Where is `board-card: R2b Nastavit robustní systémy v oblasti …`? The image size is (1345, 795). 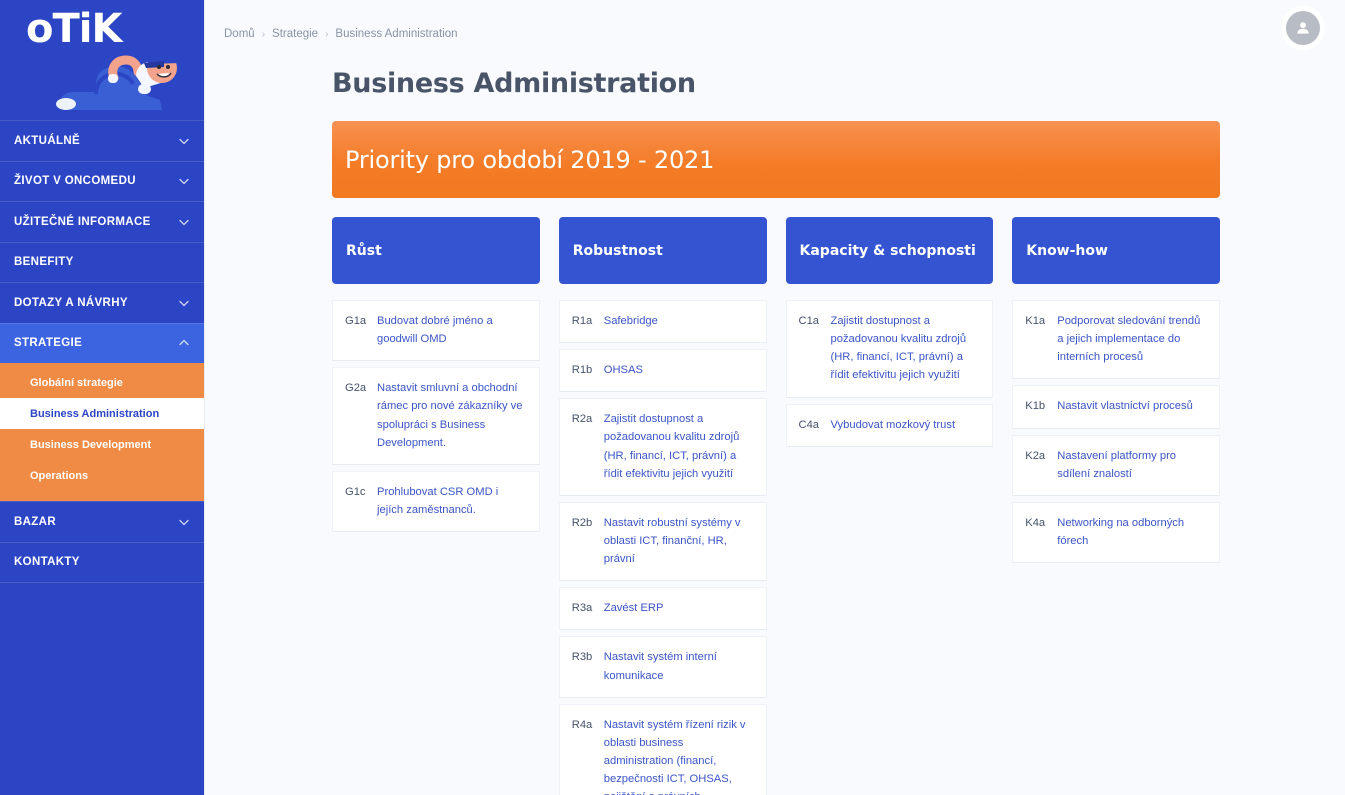
board-card: R2b Nastavit robustní systémy v oblasti … is located at coordinates (662, 541).